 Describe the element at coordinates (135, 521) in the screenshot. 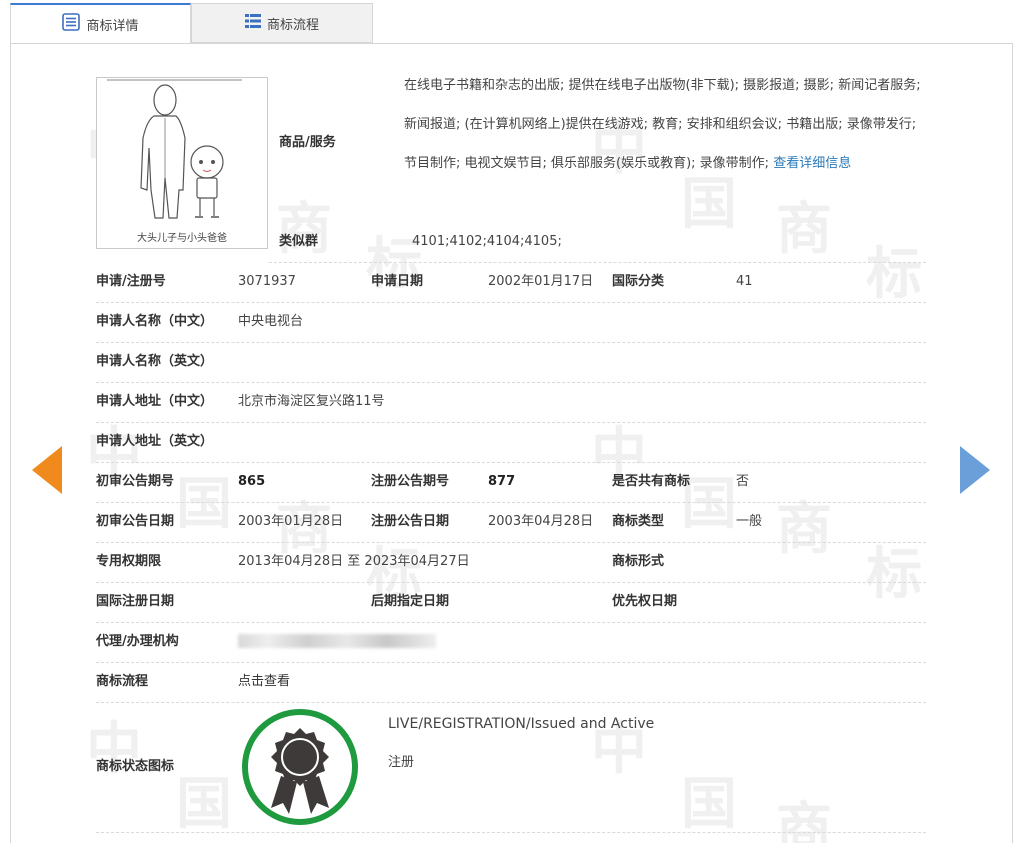

I see `prelim-date-label: 初审公告日期` at that location.